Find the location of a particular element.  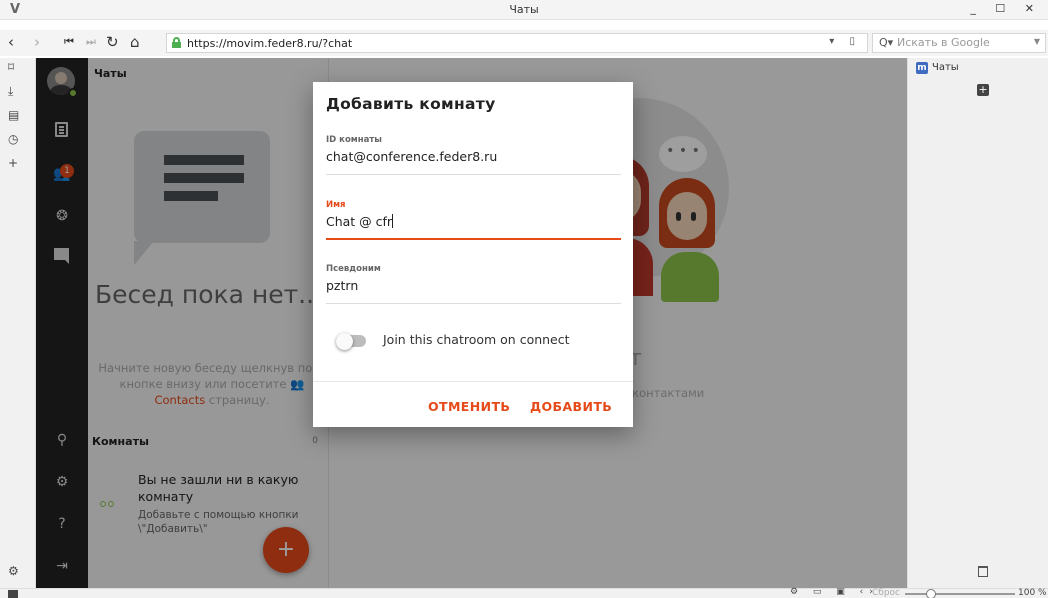

address-bar: https://movim.feder8.ru/?chat ▾ ▯ is located at coordinates (517, 43).